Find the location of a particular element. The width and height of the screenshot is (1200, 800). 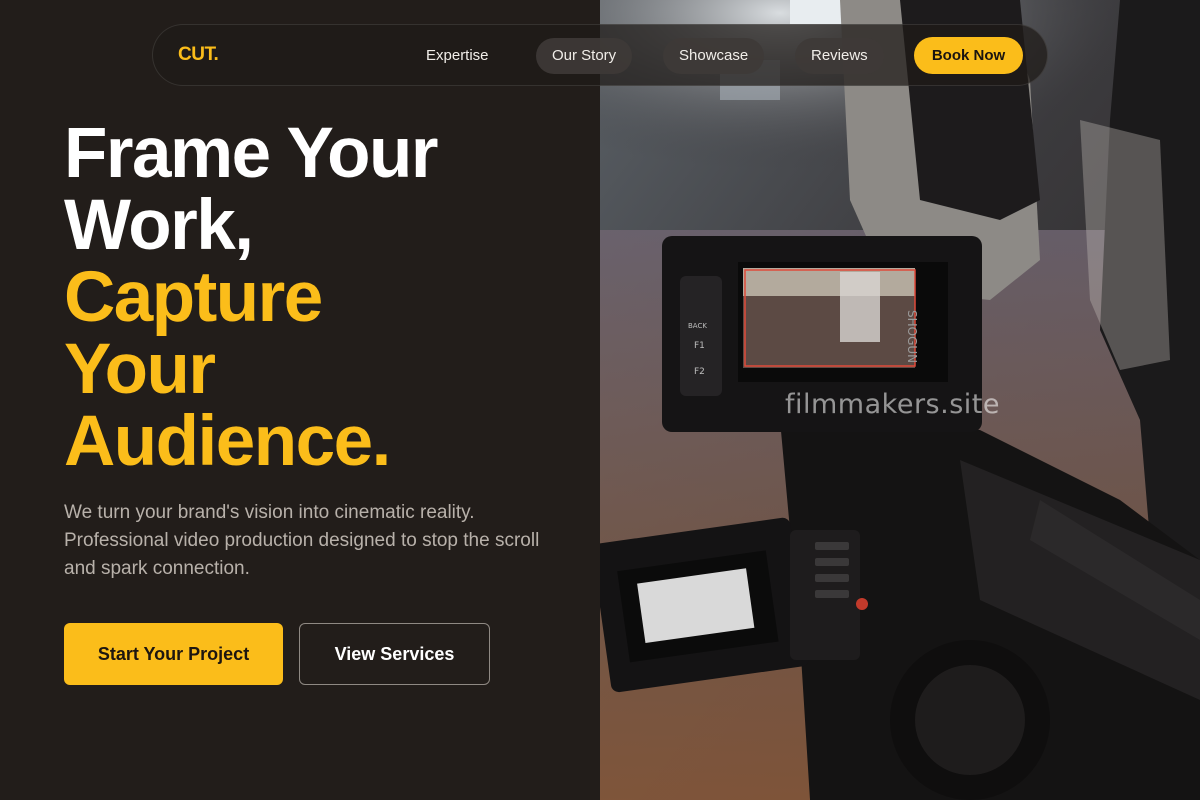

headline-line-2: Work, is located at coordinates (159, 225).